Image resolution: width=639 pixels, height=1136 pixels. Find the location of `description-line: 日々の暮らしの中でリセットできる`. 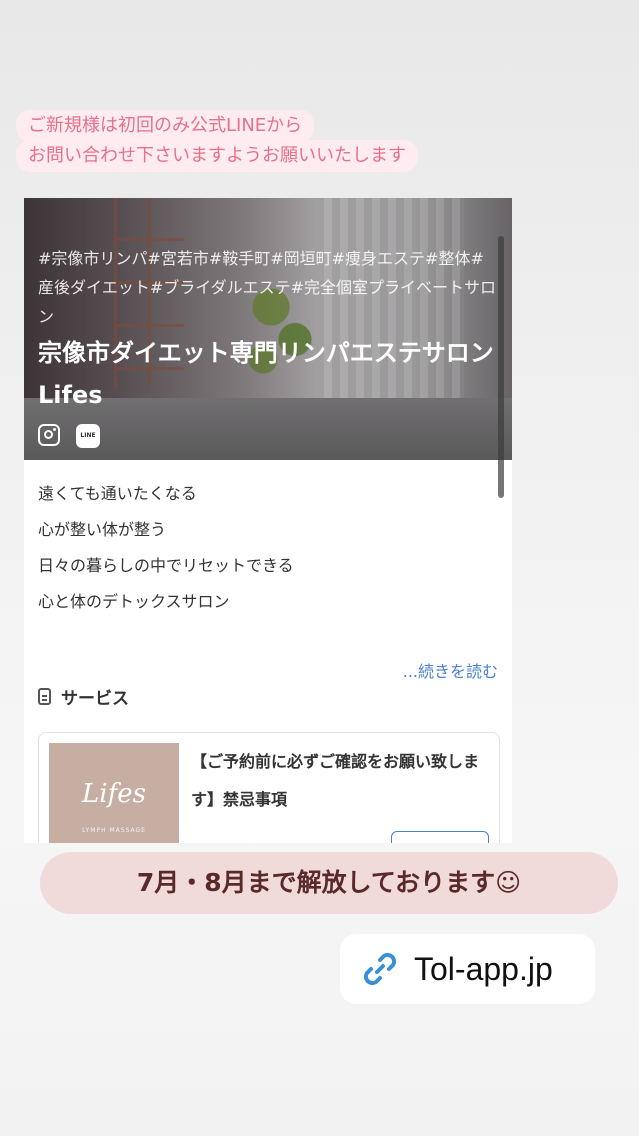

description-line: 日々の暮らしの中でリセットできる is located at coordinates (166, 565).